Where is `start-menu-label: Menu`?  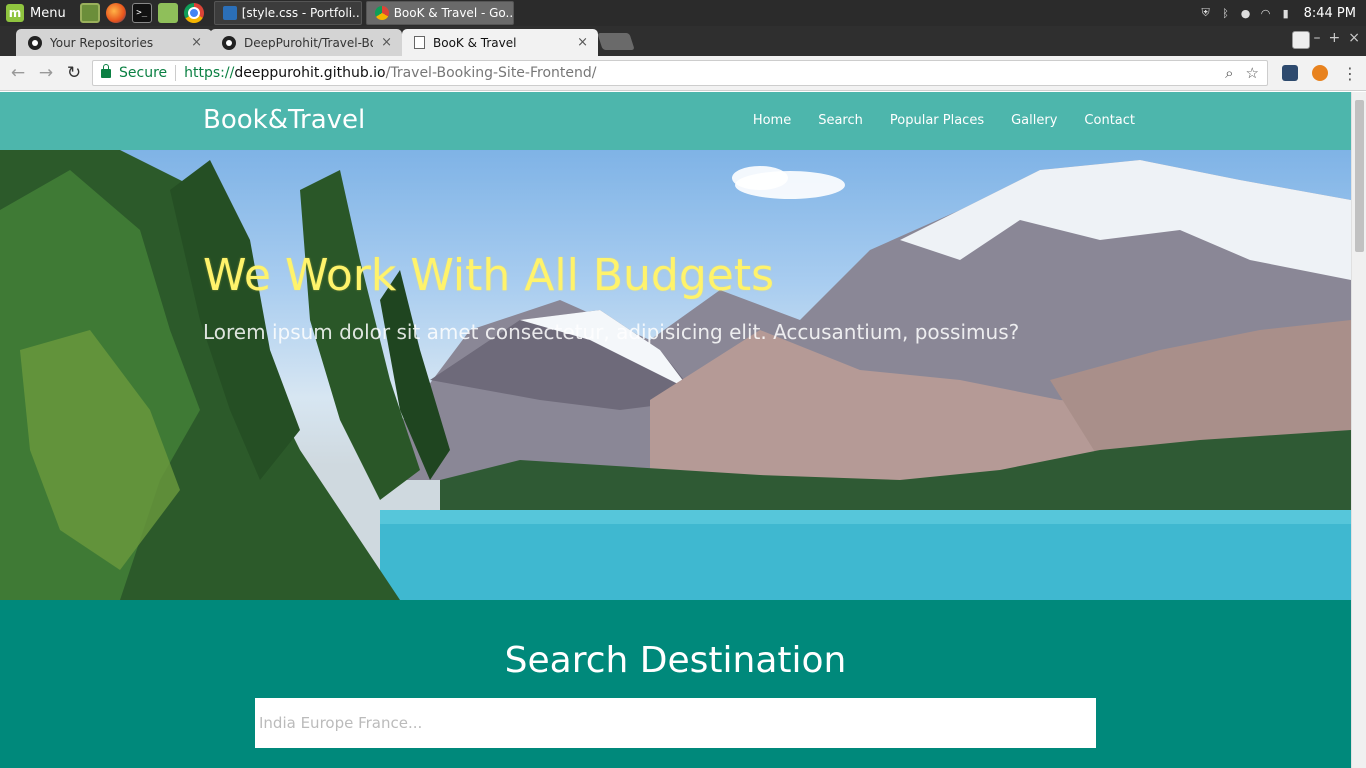 start-menu-label: Menu is located at coordinates (48, 13).